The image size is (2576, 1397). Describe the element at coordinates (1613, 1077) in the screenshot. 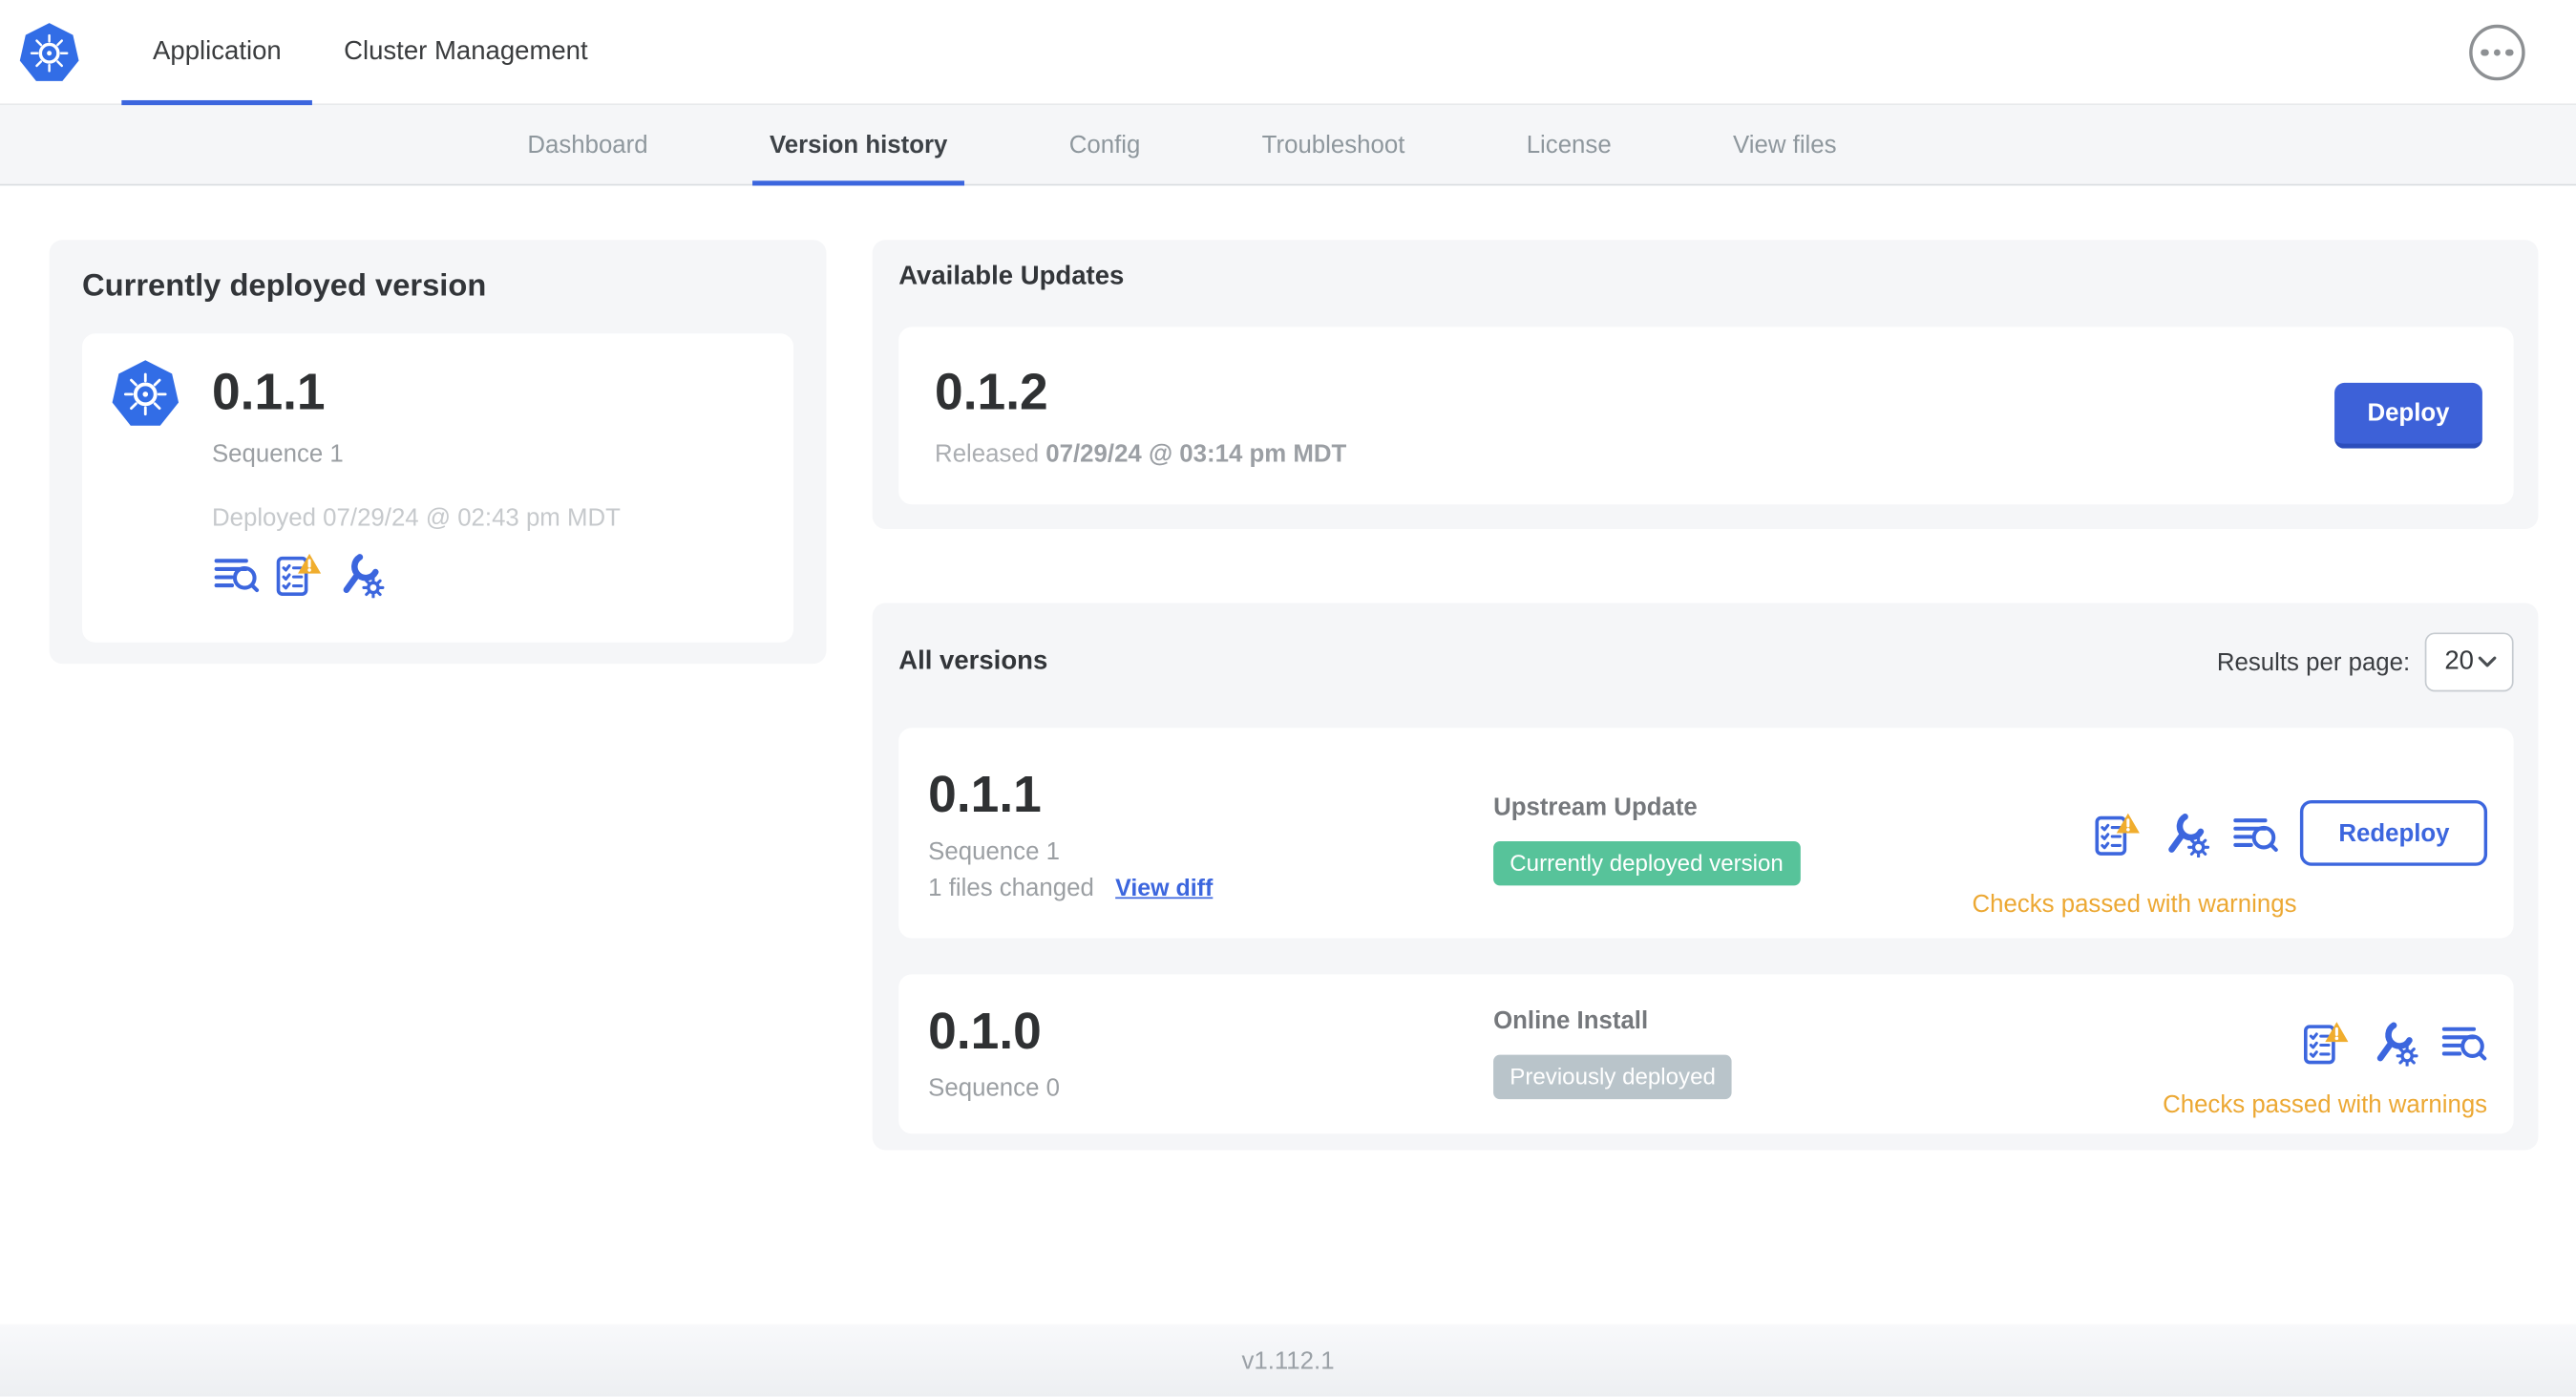

I see `status-badge-previously-deployed: Previously deployed` at that location.